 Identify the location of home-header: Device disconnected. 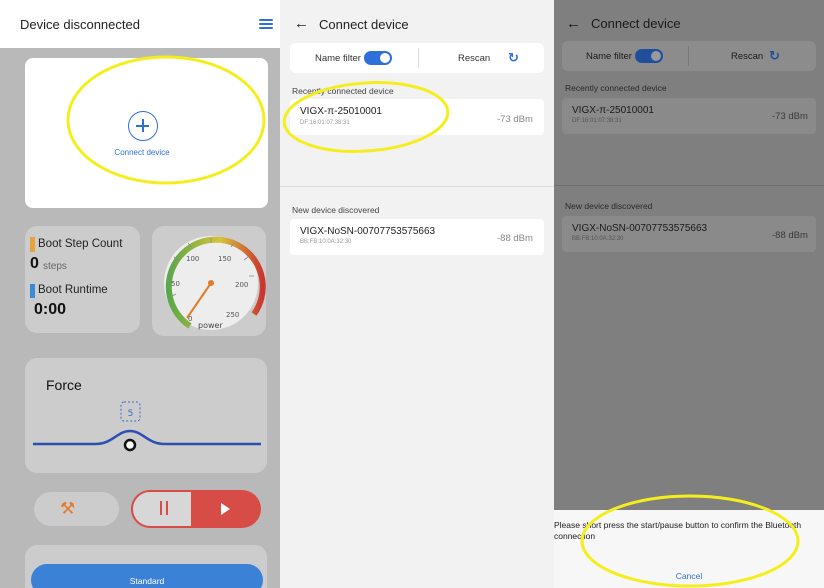
(140, 24).